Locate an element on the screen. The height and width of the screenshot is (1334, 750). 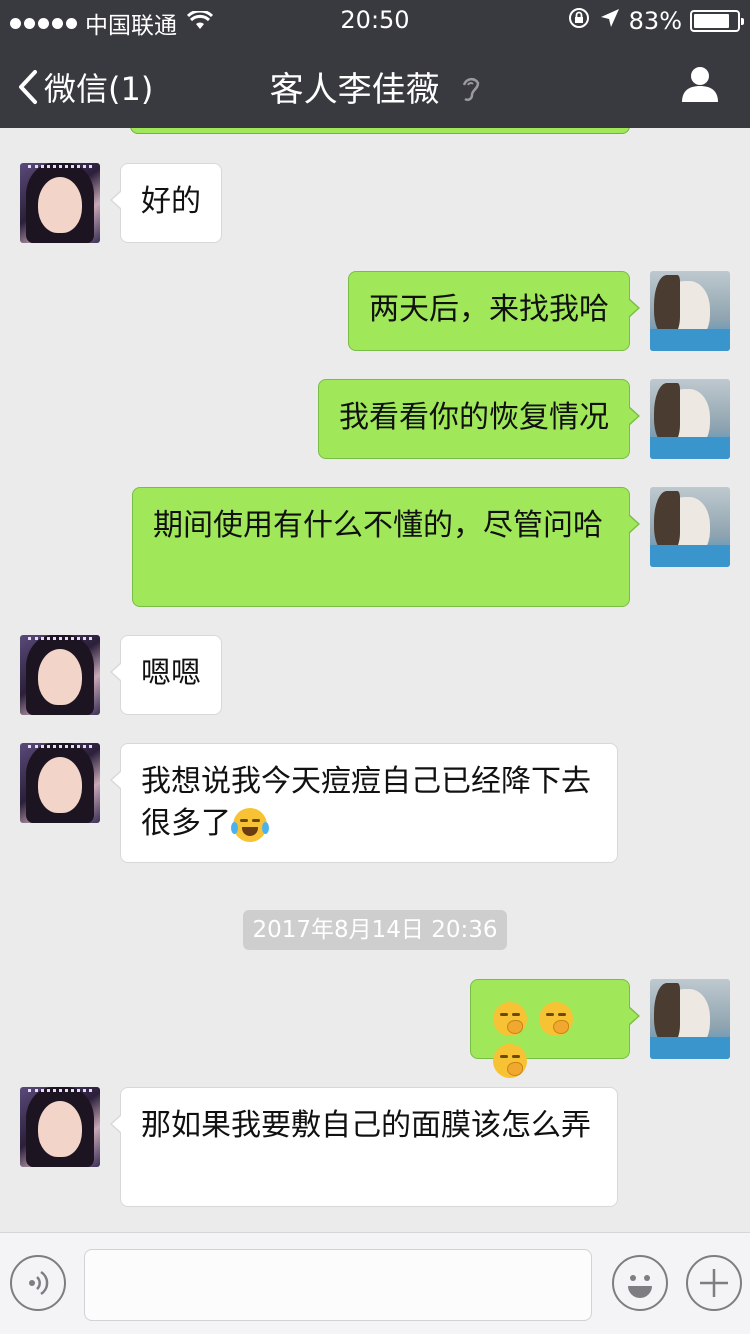
message-bubble: 我看看你的恢复情况 is located at coordinates (479, 419).